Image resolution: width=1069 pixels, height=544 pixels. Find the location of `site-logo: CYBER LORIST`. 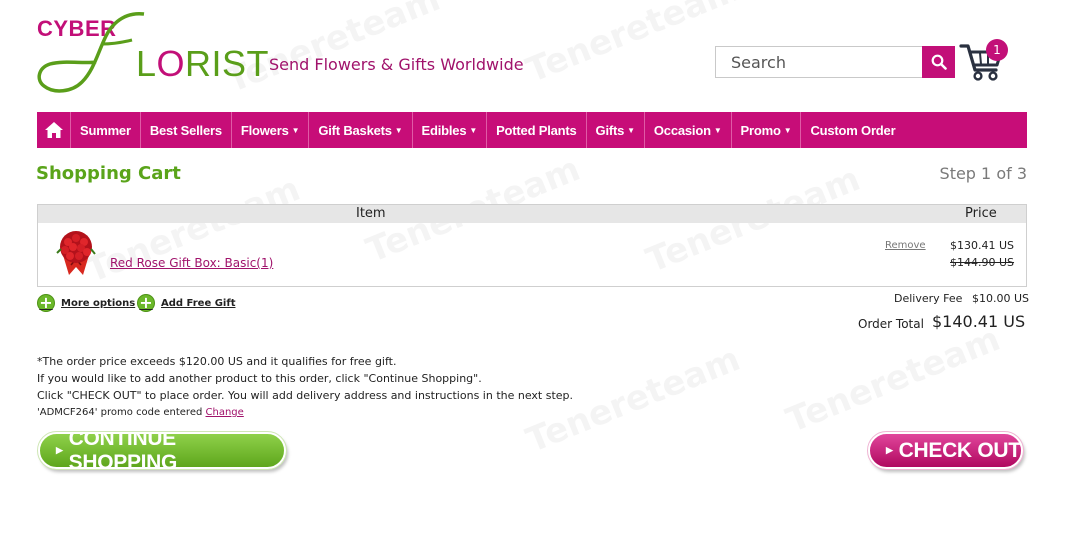

site-logo: CYBER LORIST is located at coordinates (152, 54).